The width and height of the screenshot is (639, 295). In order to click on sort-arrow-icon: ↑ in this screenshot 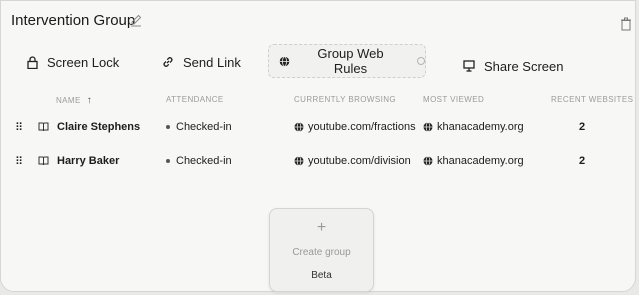, I will do `click(89, 100)`.